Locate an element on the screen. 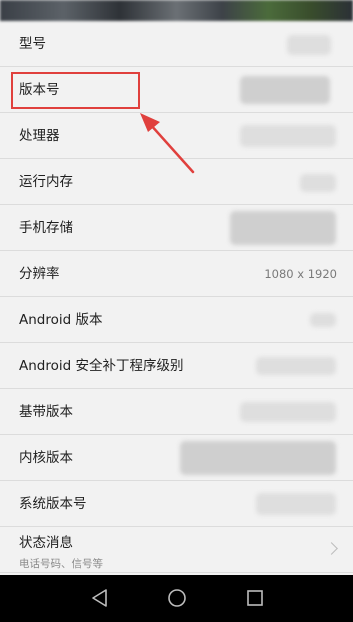 The height and width of the screenshot is (622, 353). row-resolution: 分辨率 1080 x 1920 is located at coordinates (176, 274).